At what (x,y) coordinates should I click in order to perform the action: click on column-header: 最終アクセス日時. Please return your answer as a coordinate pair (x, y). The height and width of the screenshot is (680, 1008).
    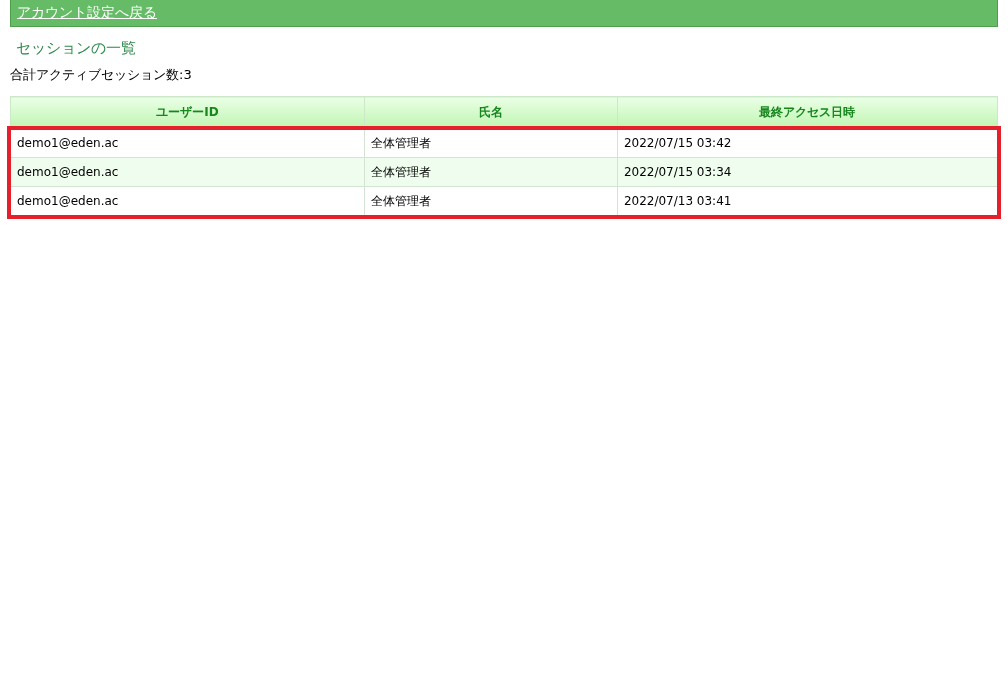
    Looking at the image, I should click on (807, 112).